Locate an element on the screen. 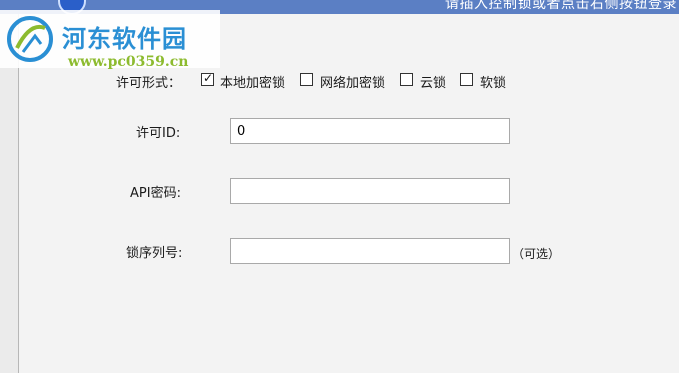 This screenshot has height=373, width=679. api-password-label: API密码: is located at coordinates (155, 193).